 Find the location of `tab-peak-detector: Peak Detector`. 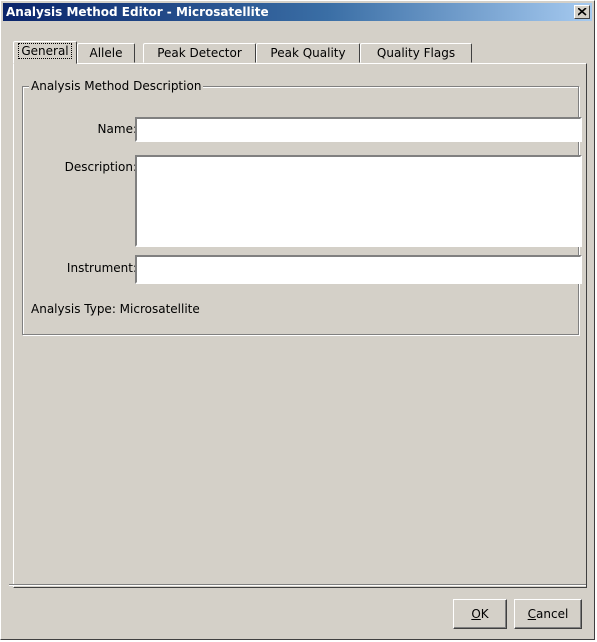

tab-peak-detector: Peak Detector is located at coordinates (199, 53).